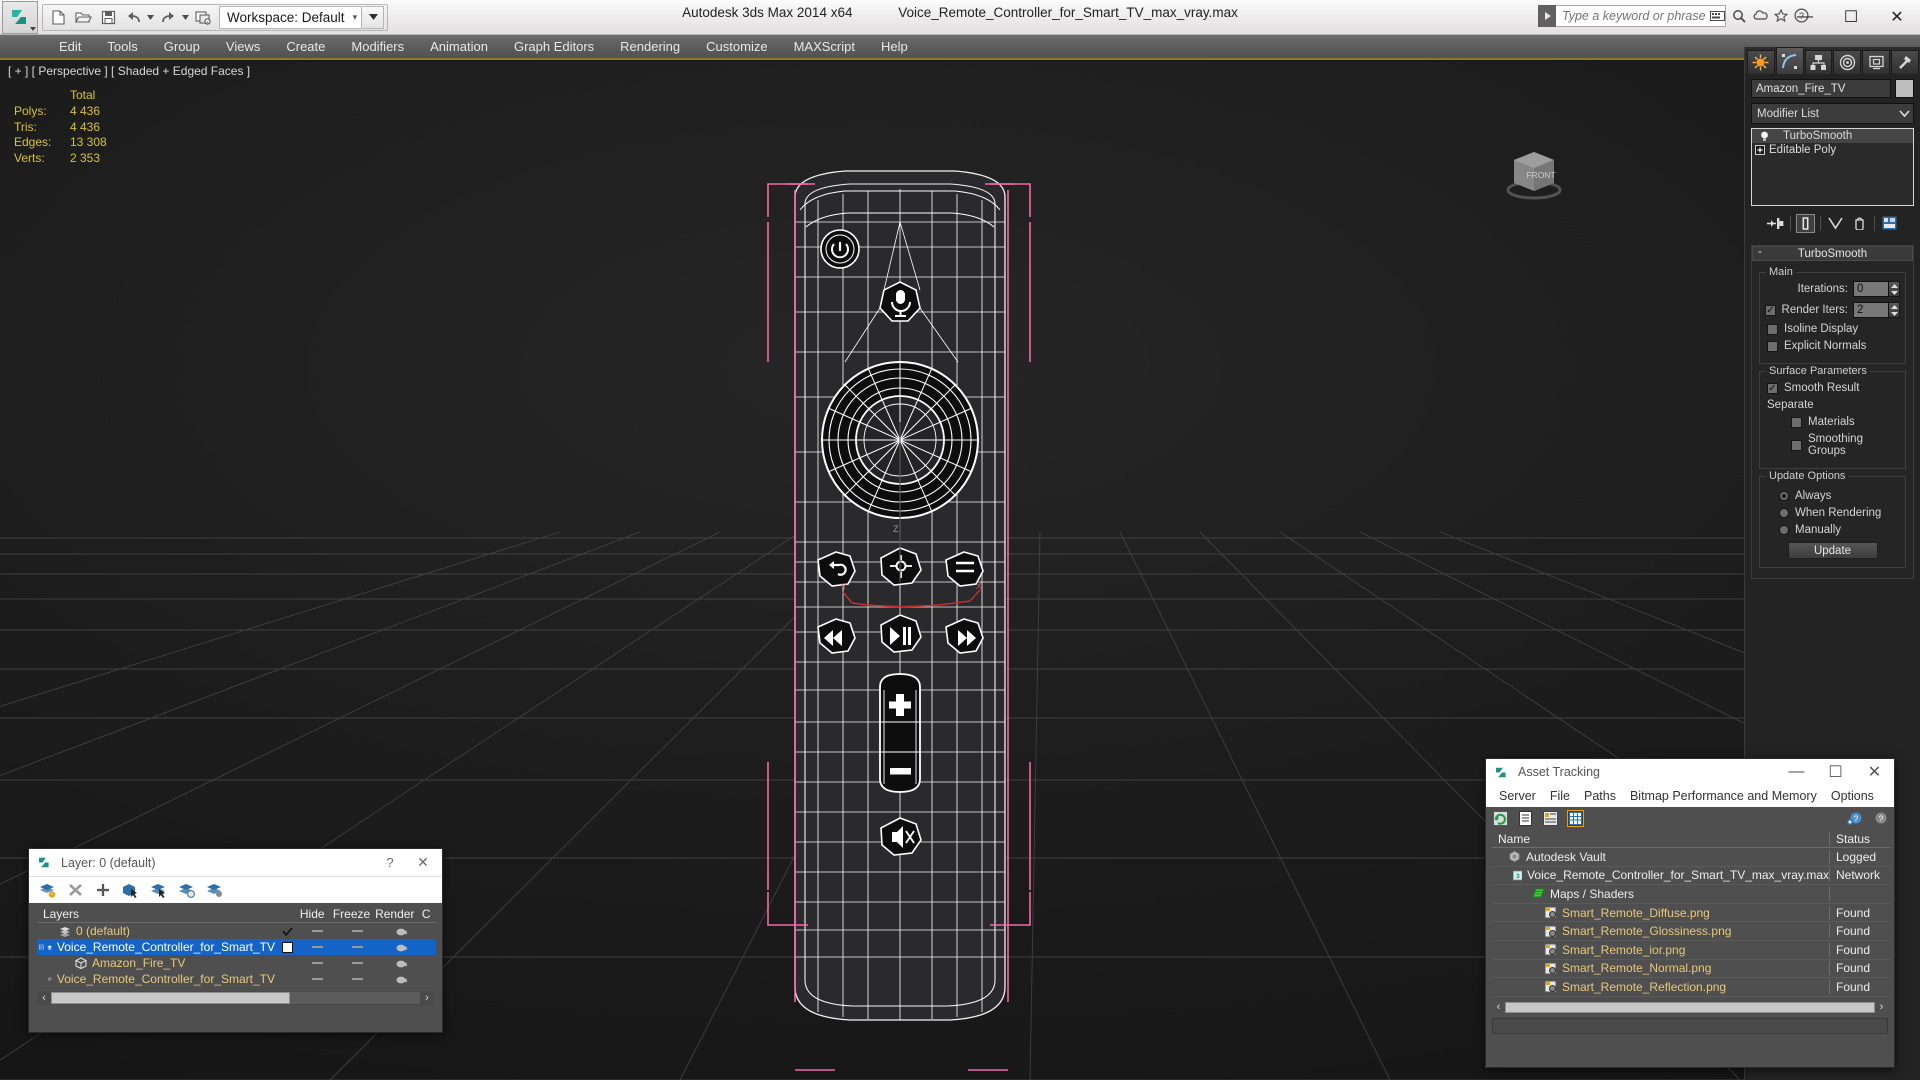 The height and width of the screenshot is (1080, 1920). What do you see at coordinates (1796, 445) in the screenshot?
I see `smoothing-groups-checkbox` at bounding box center [1796, 445].